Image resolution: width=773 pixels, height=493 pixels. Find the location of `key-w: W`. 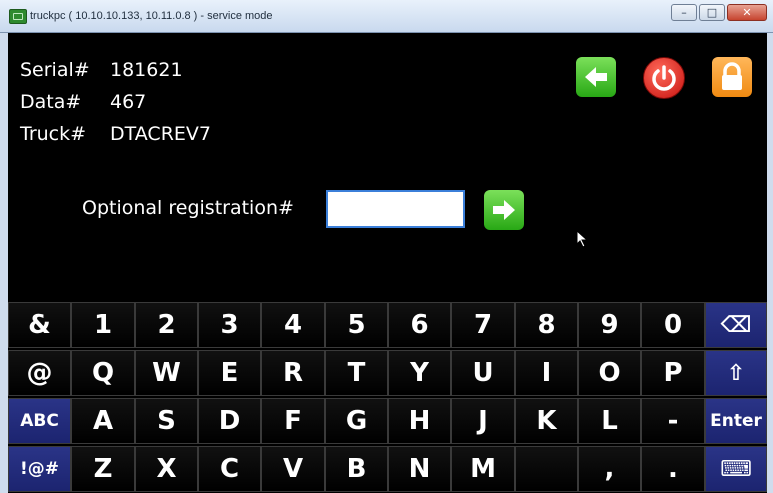

key-w: W is located at coordinates (166, 373).